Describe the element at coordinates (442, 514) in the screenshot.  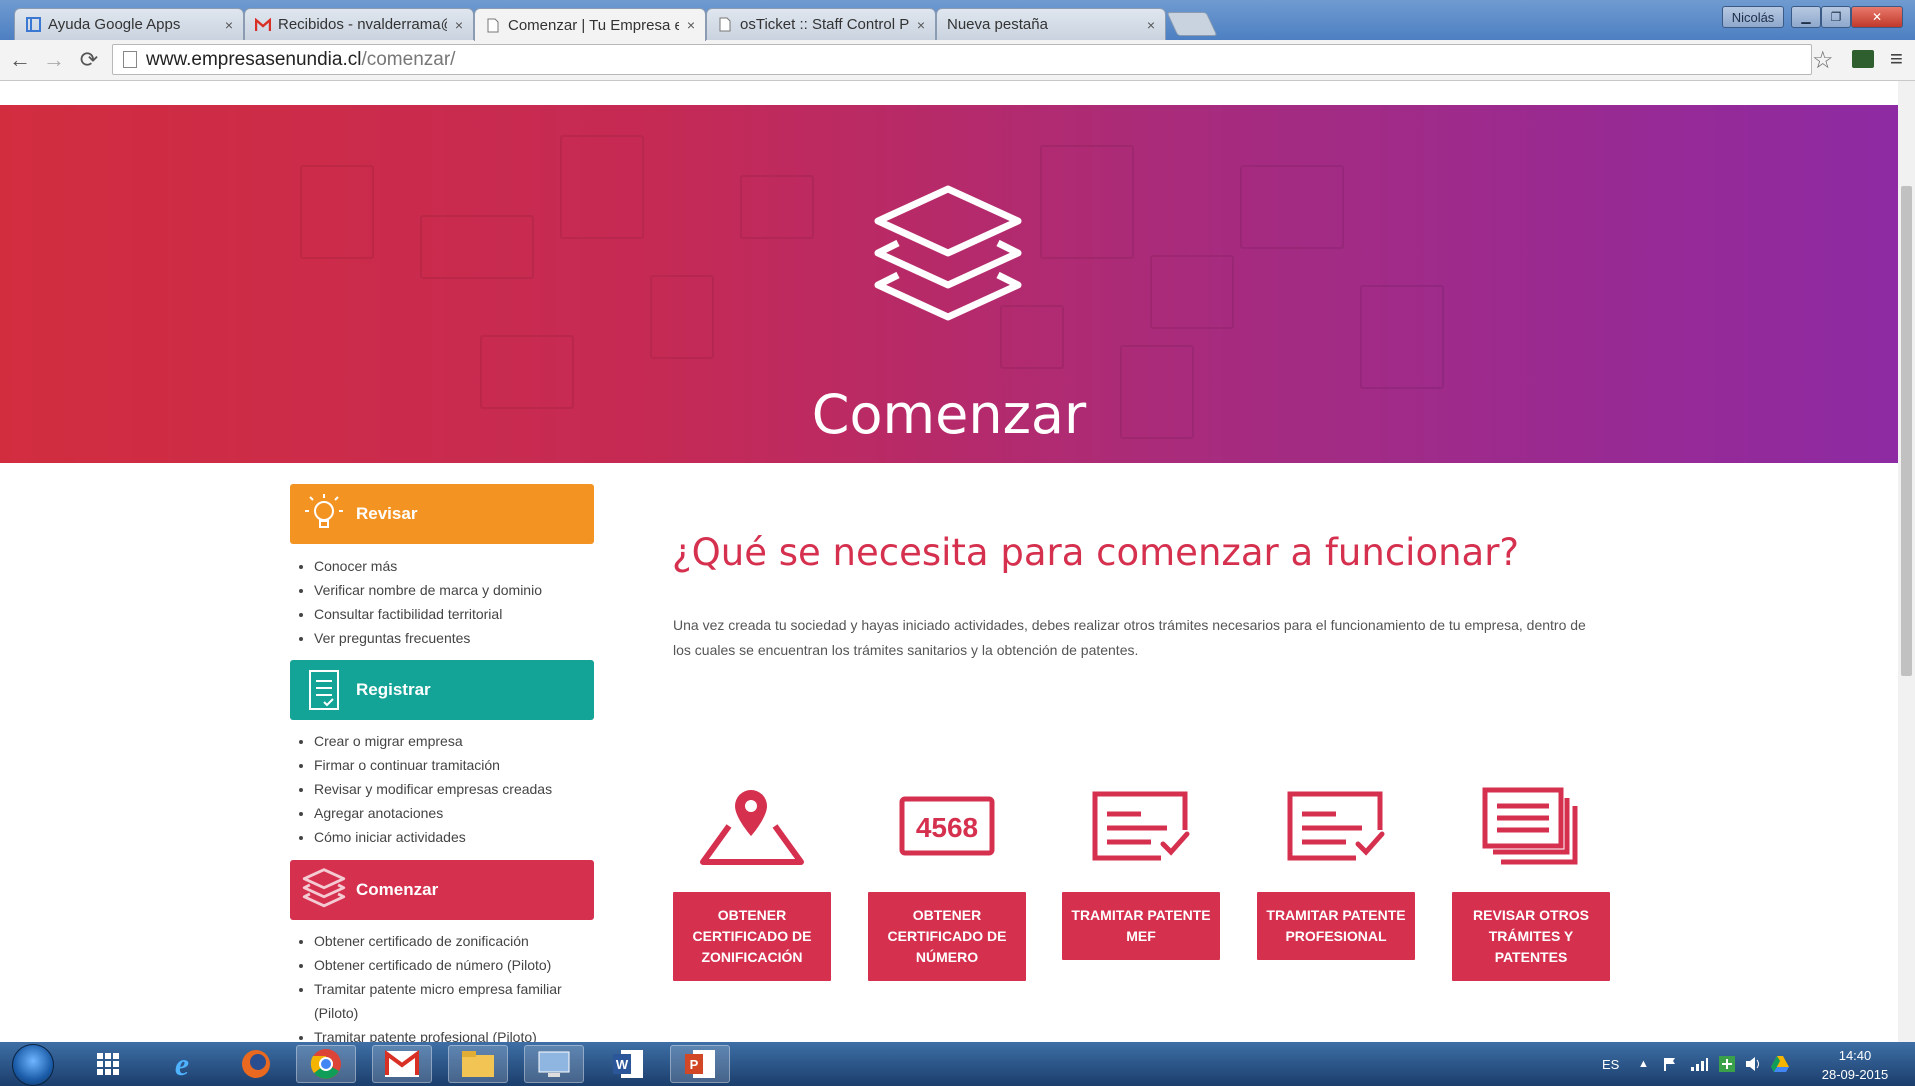
I see `section-revisar-header: Revisar` at that location.